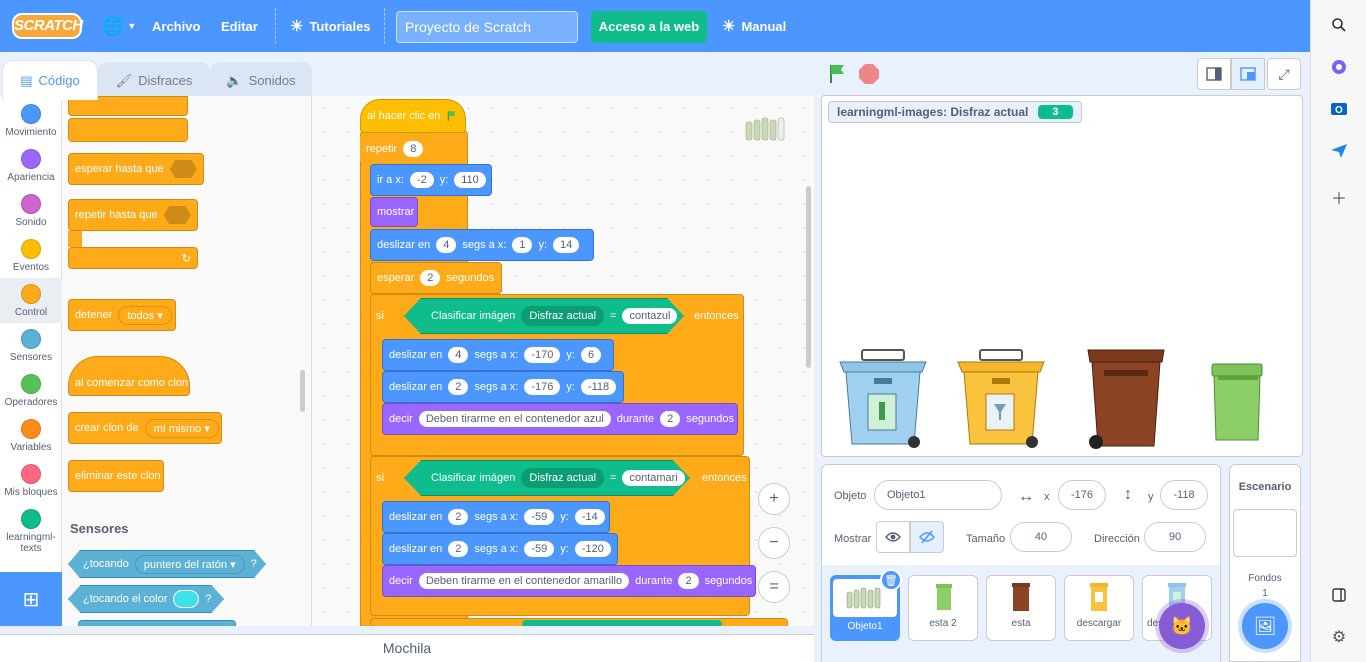  What do you see at coordinates (116, 476) in the screenshot?
I see `palette-delete-clone: eliminar este clon` at bounding box center [116, 476].